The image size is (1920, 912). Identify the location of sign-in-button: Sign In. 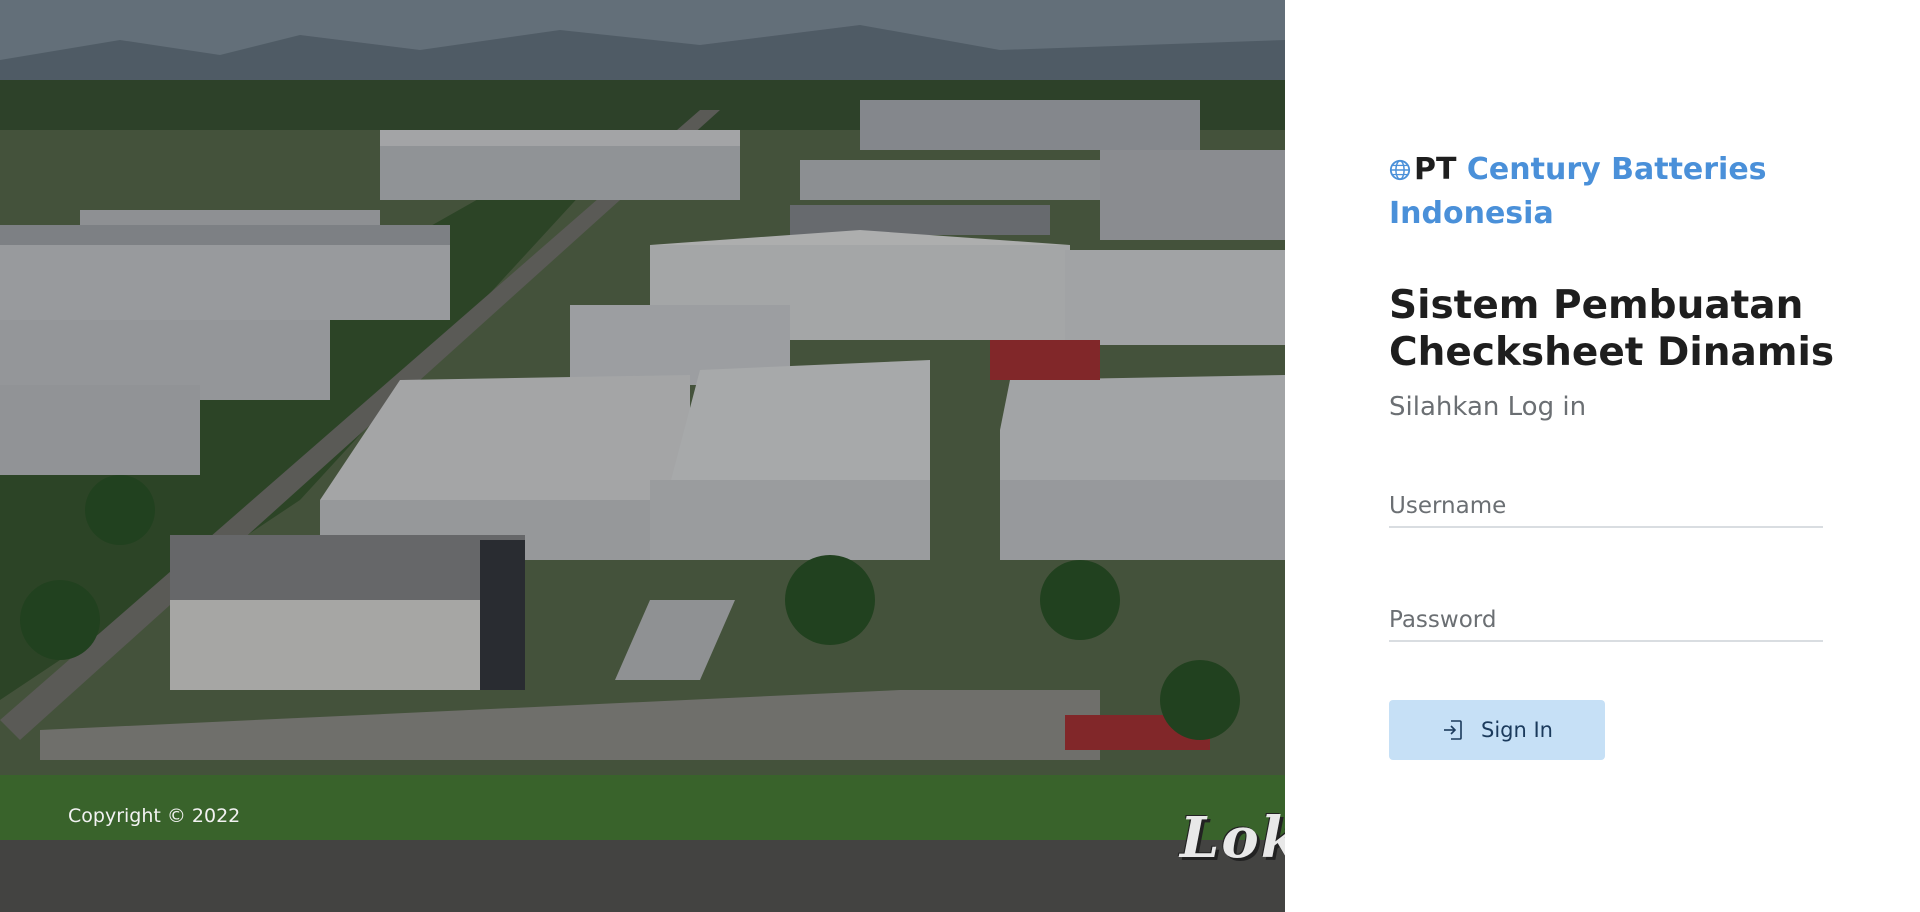
(1497, 730).